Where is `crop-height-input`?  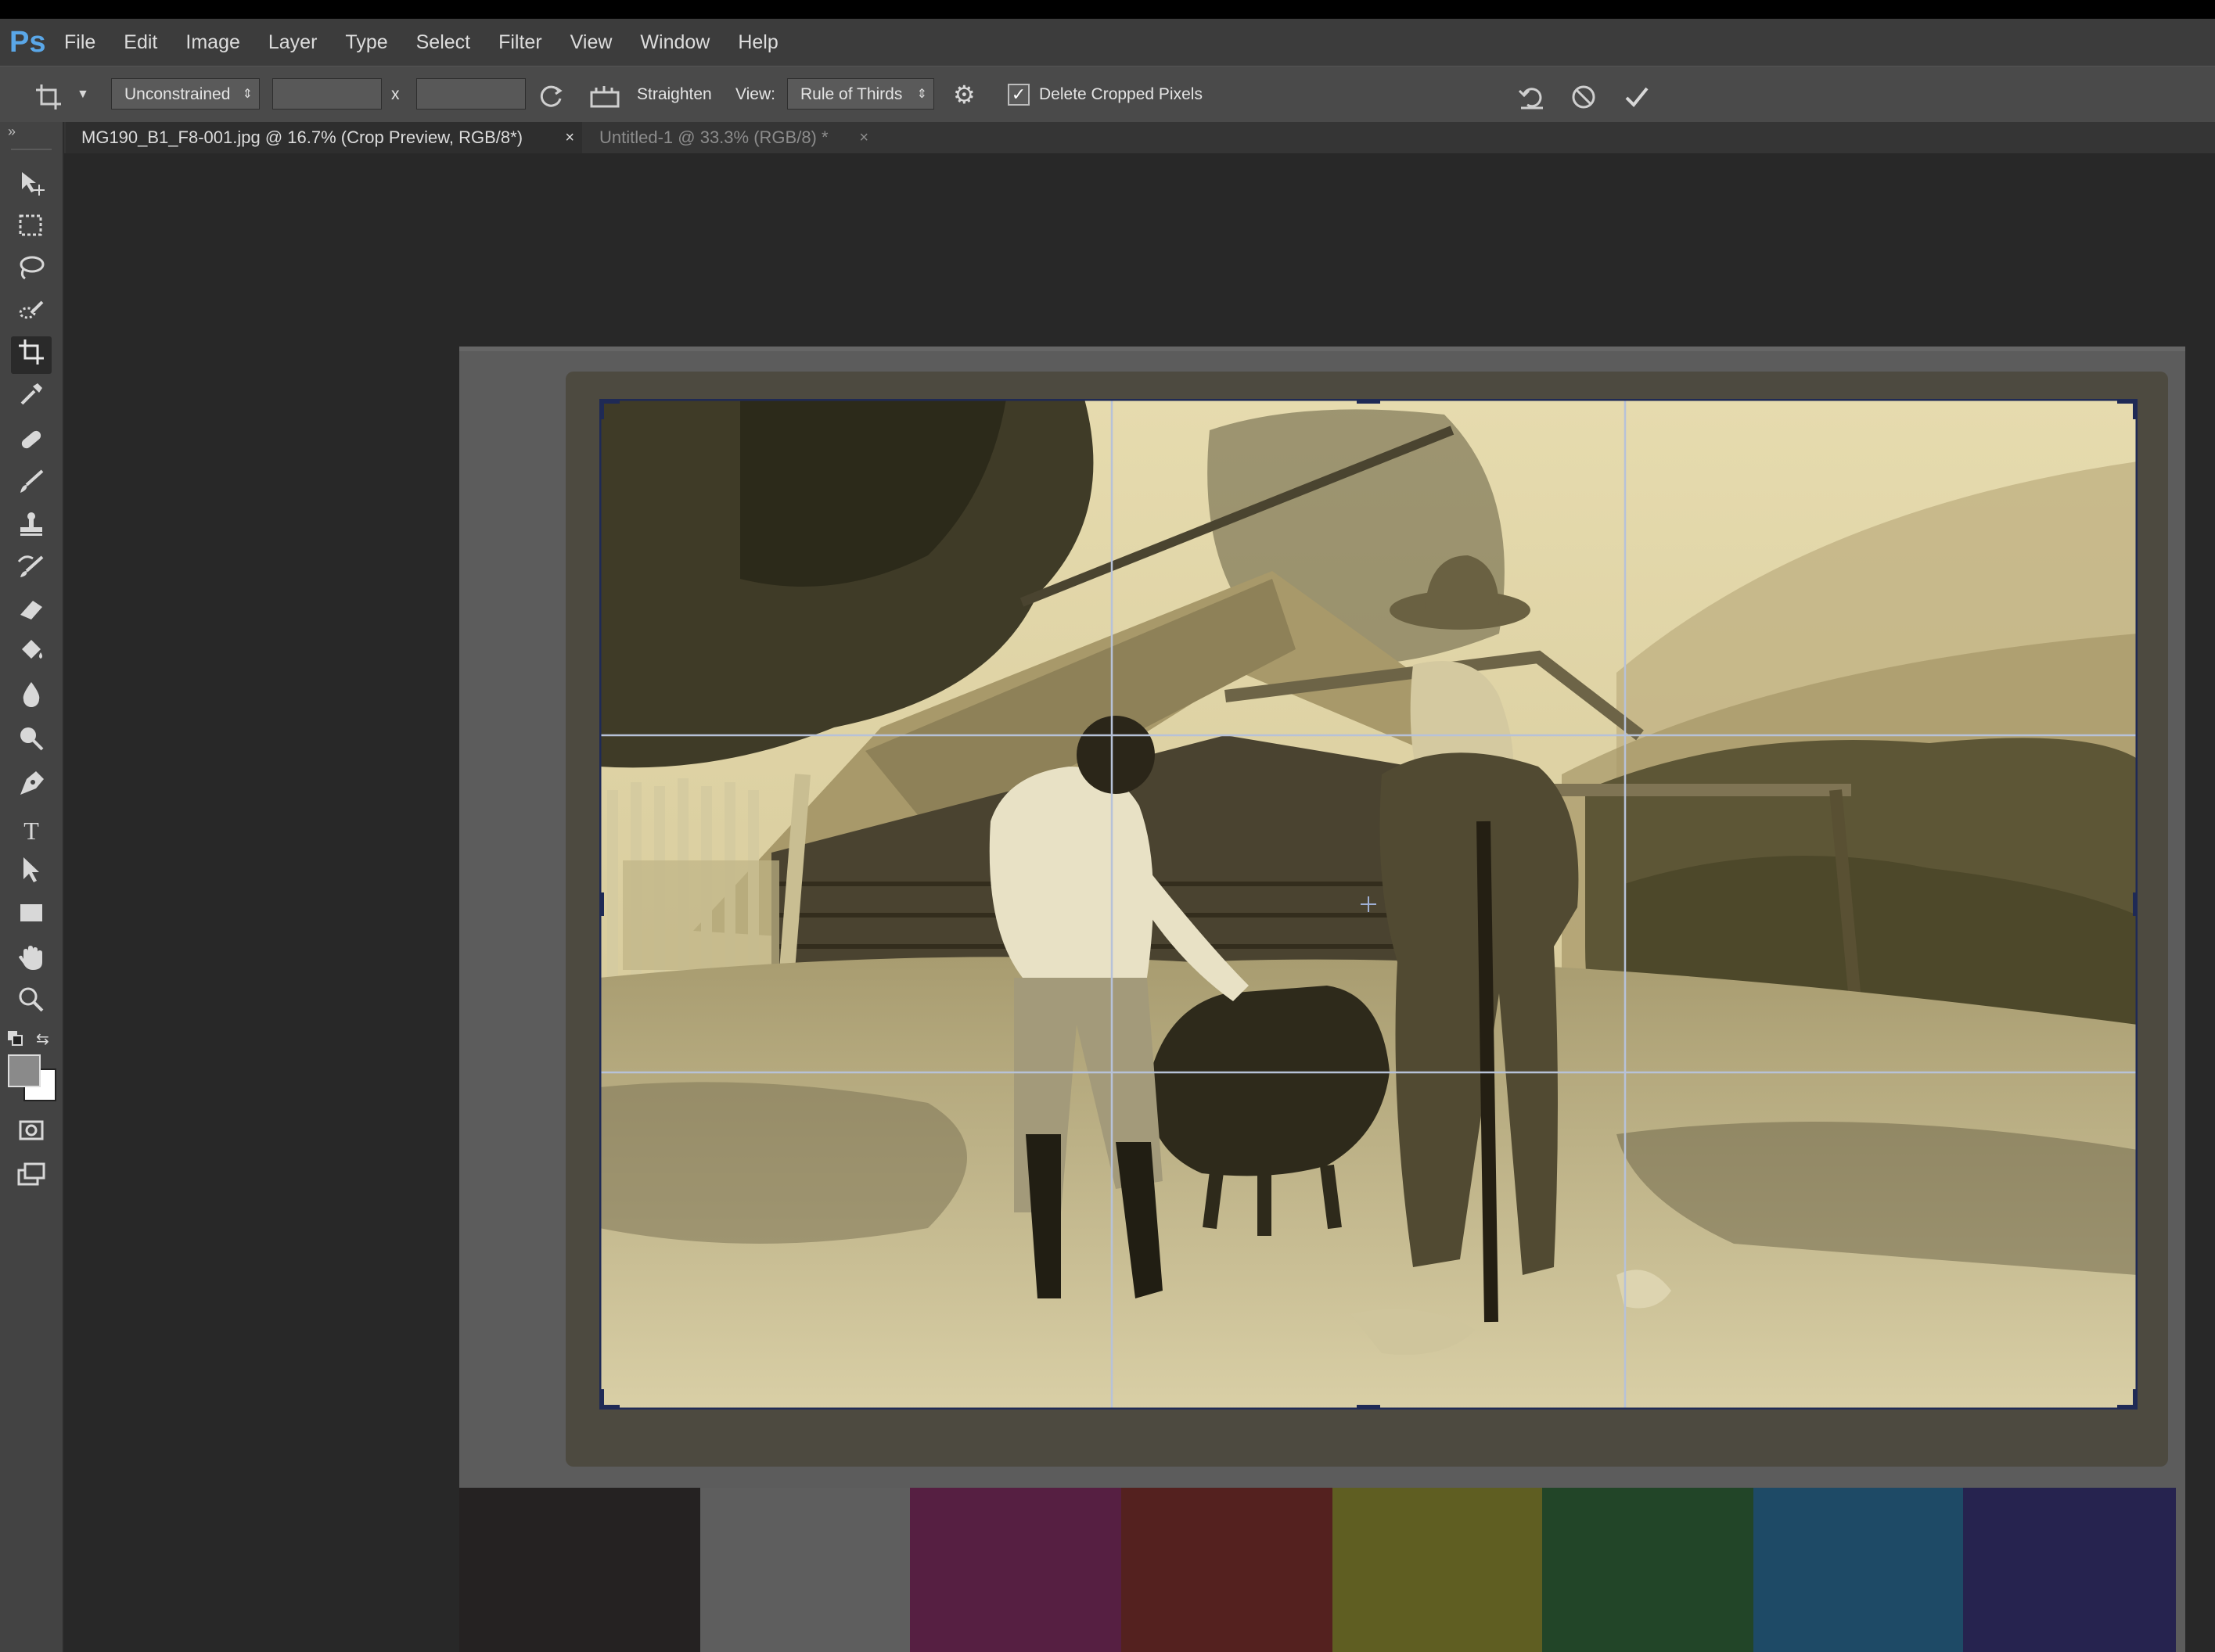
crop-height-input is located at coordinates (471, 94).